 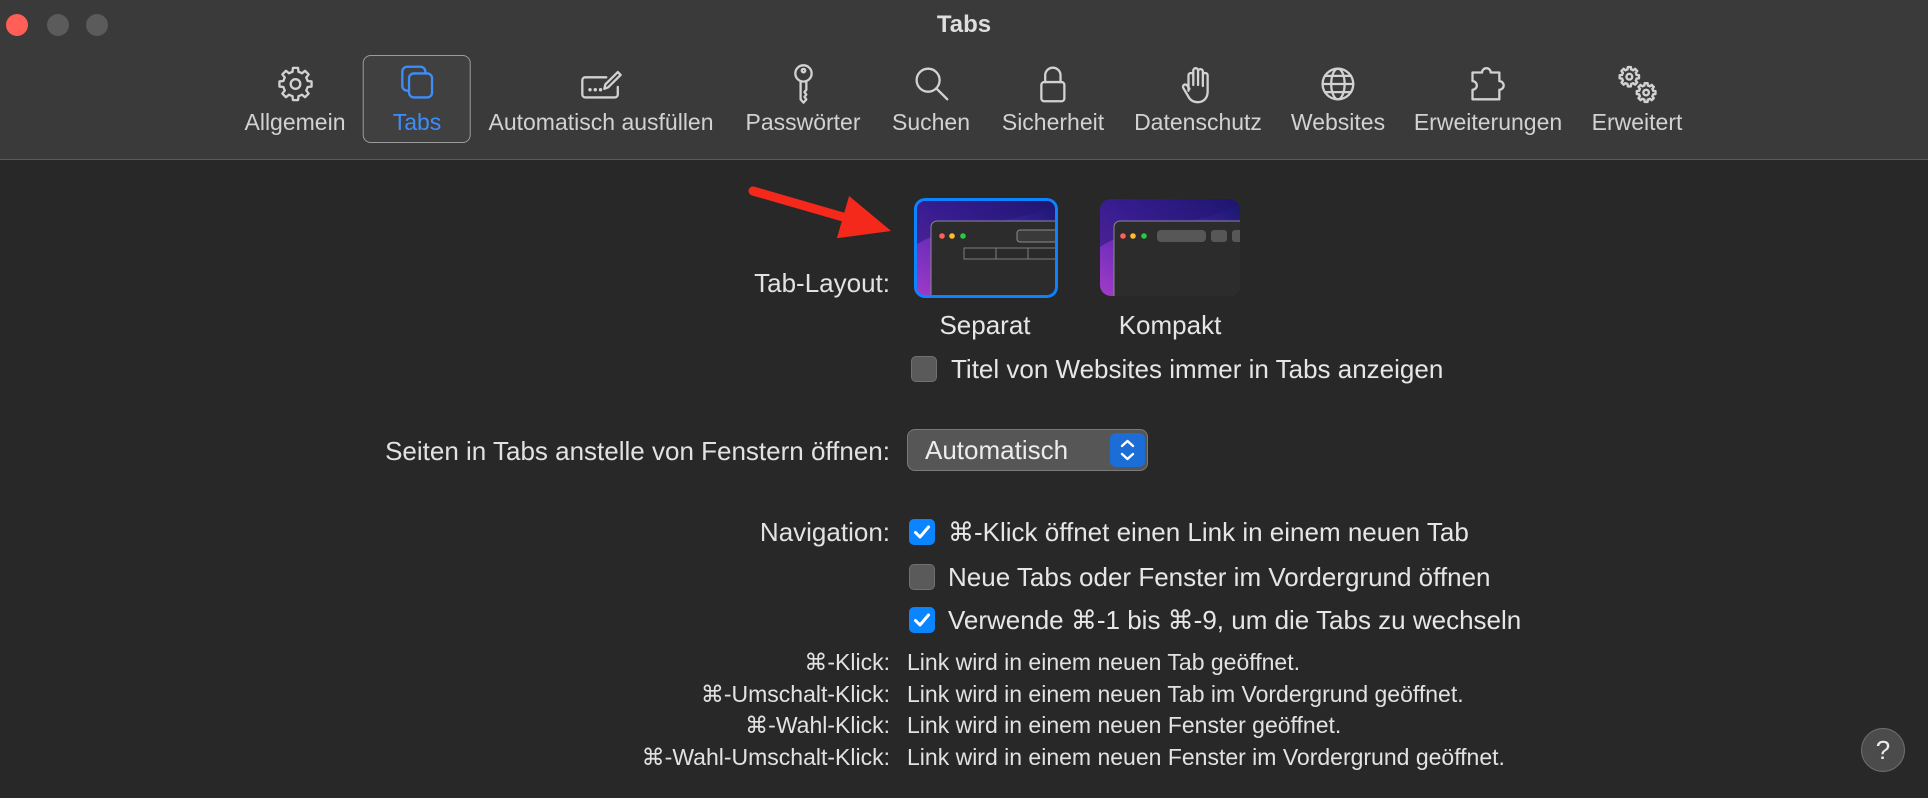 I want to click on open-pages-select-value: Automatisch, so click(x=997, y=450).